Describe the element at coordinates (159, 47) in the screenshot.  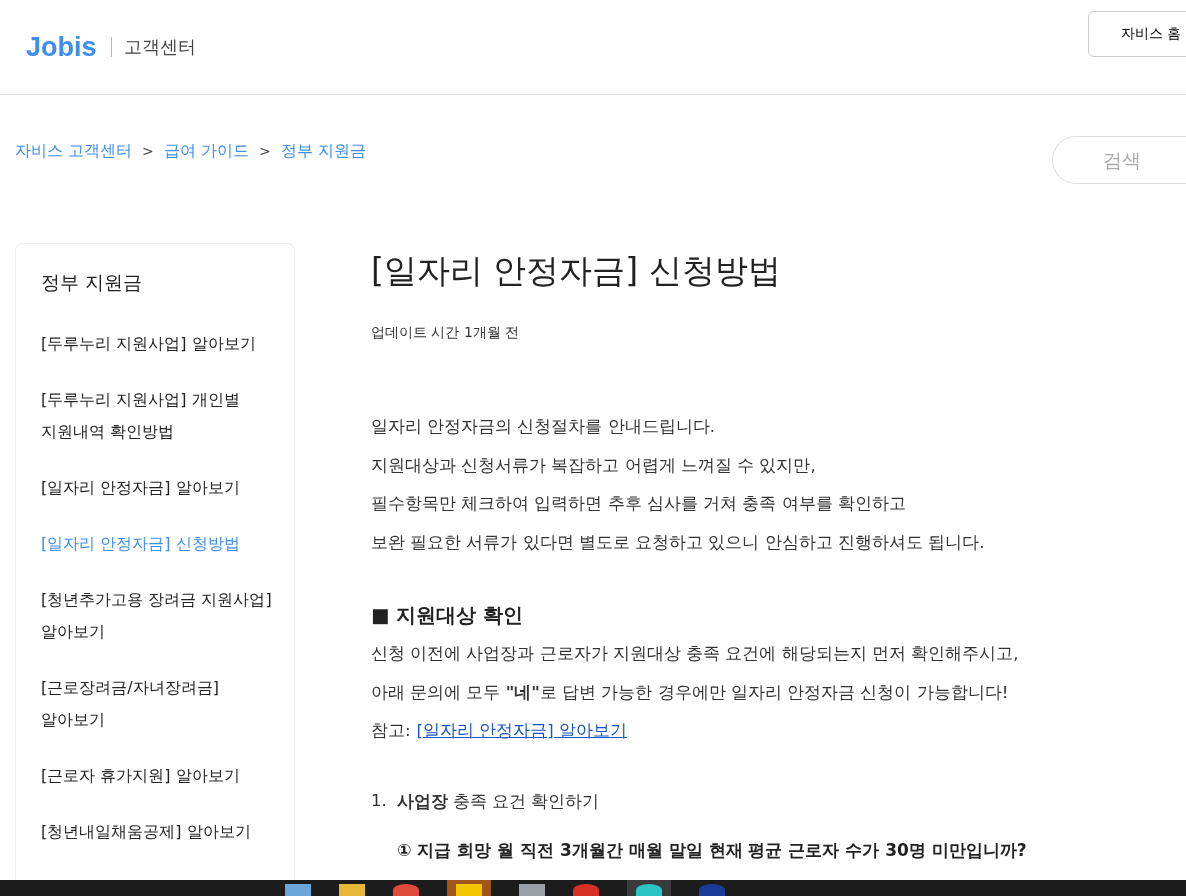
I see `site-section: 고객센터` at that location.